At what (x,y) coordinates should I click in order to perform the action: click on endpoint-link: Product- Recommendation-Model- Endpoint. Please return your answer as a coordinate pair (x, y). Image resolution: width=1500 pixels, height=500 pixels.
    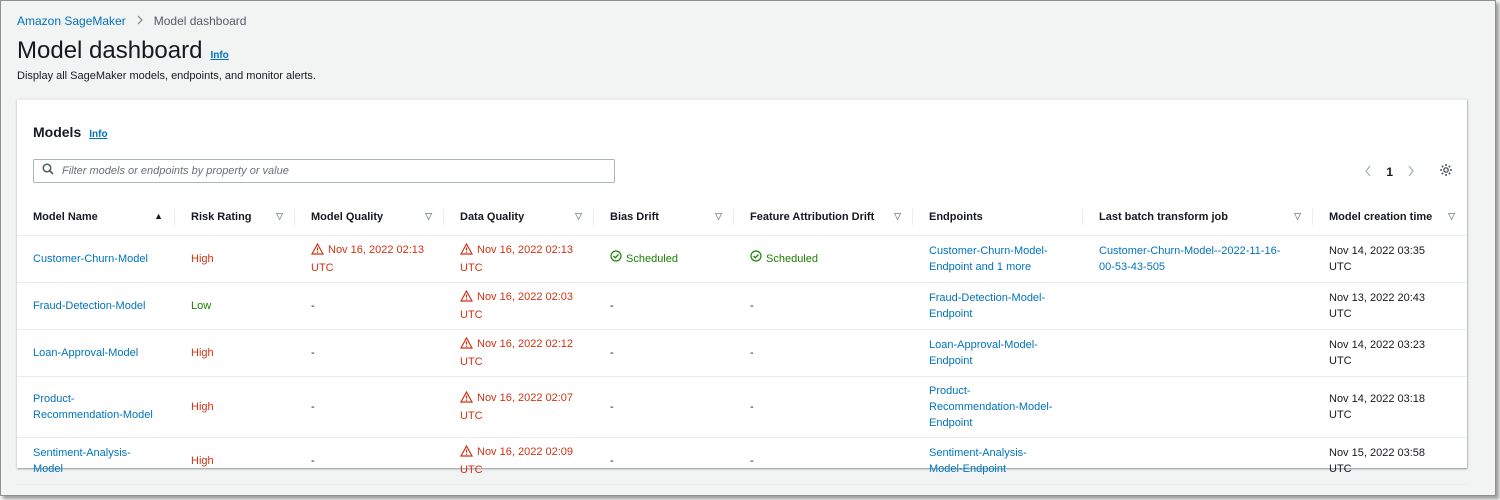
    Looking at the image, I should click on (991, 407).